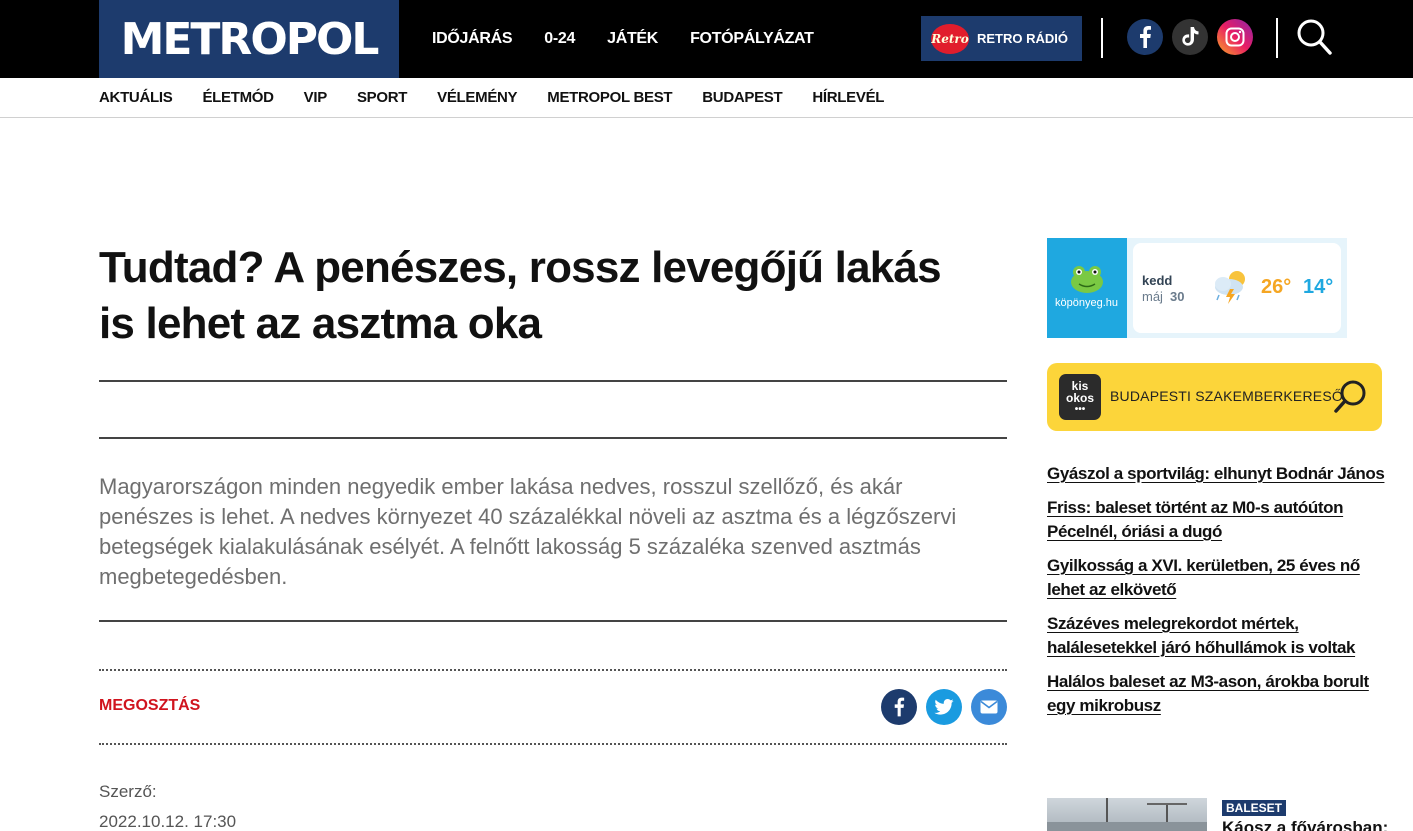 Image resolution: width=1413 pixels, height=831 pixels. I want to click on share-label: MEGOSZTÁS, so click(150, 705).